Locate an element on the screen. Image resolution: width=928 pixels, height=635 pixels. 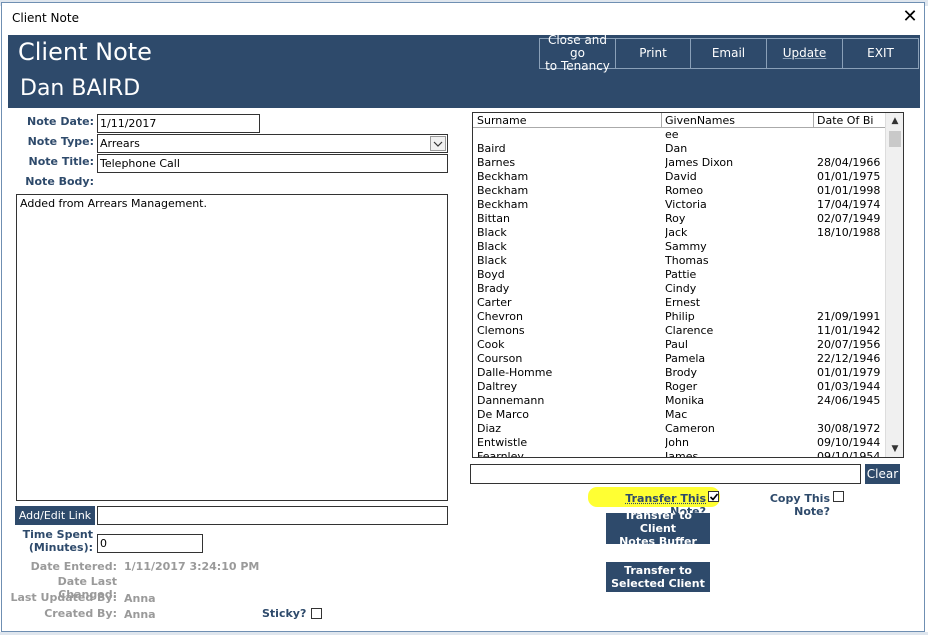
column-given-names: GivenNames is located at coordinates (735, 120).